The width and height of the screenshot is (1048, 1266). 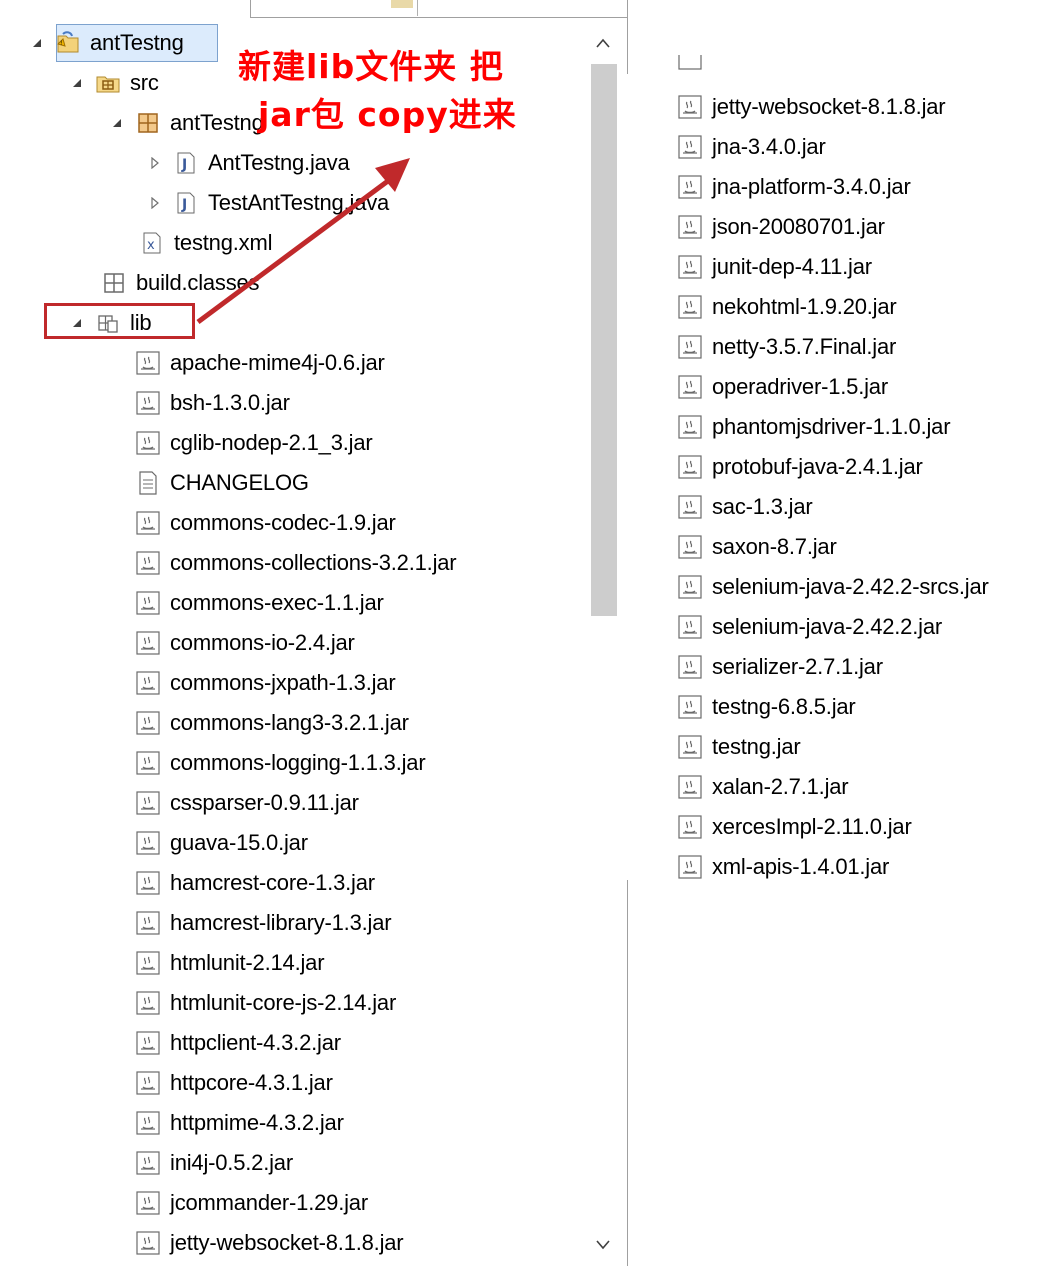 What do you see at coordinates (774, 546) in the screenshot?
I see `lib-item-label: saxon-8.7.jar` at bounding box center [774, 546].